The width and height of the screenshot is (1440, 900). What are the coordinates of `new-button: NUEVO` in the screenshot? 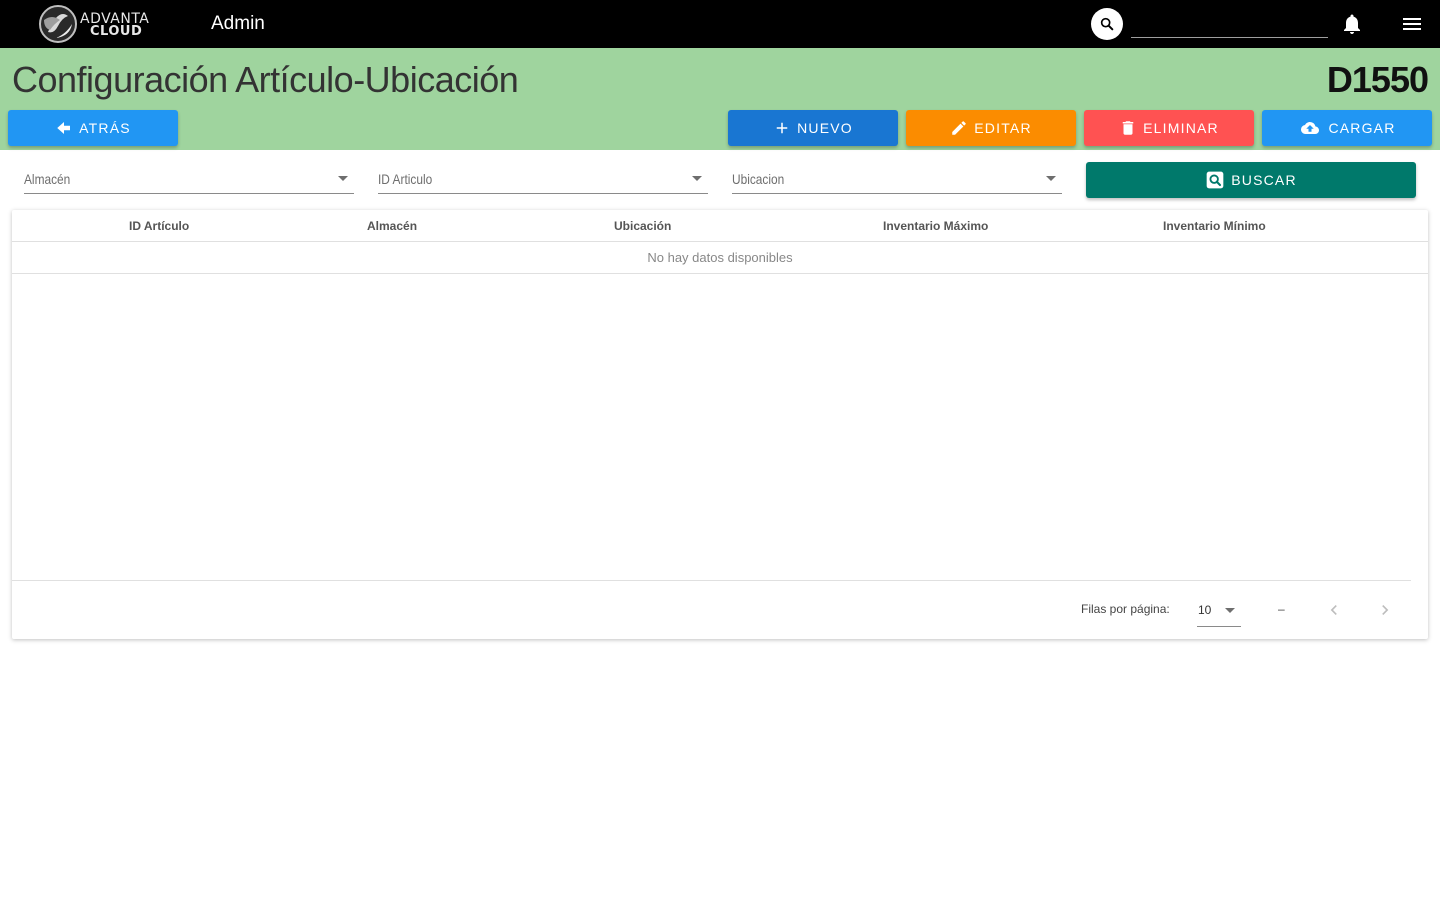 It's located at (813, 128).